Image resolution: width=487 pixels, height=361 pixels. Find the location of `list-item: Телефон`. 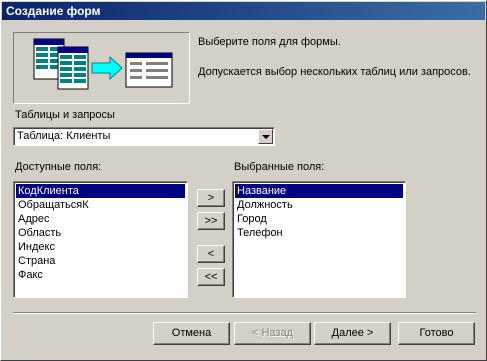

list-item: Телефон is located at coordinates (319, 233).